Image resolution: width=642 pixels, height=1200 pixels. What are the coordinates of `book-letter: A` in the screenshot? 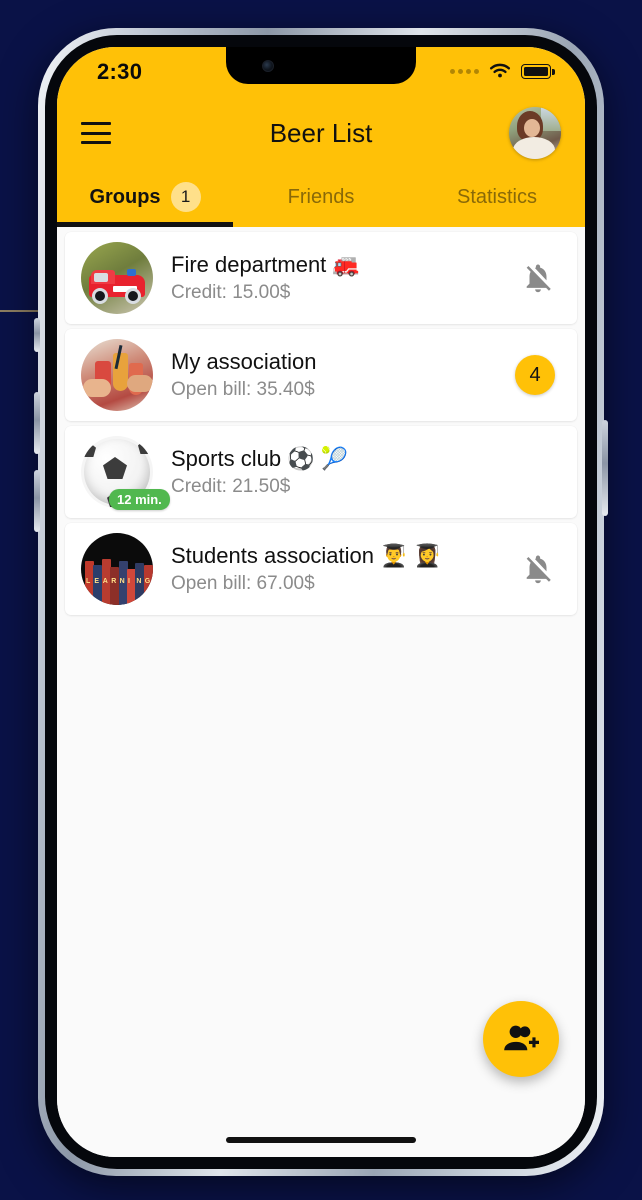 It's located at (105, 581).